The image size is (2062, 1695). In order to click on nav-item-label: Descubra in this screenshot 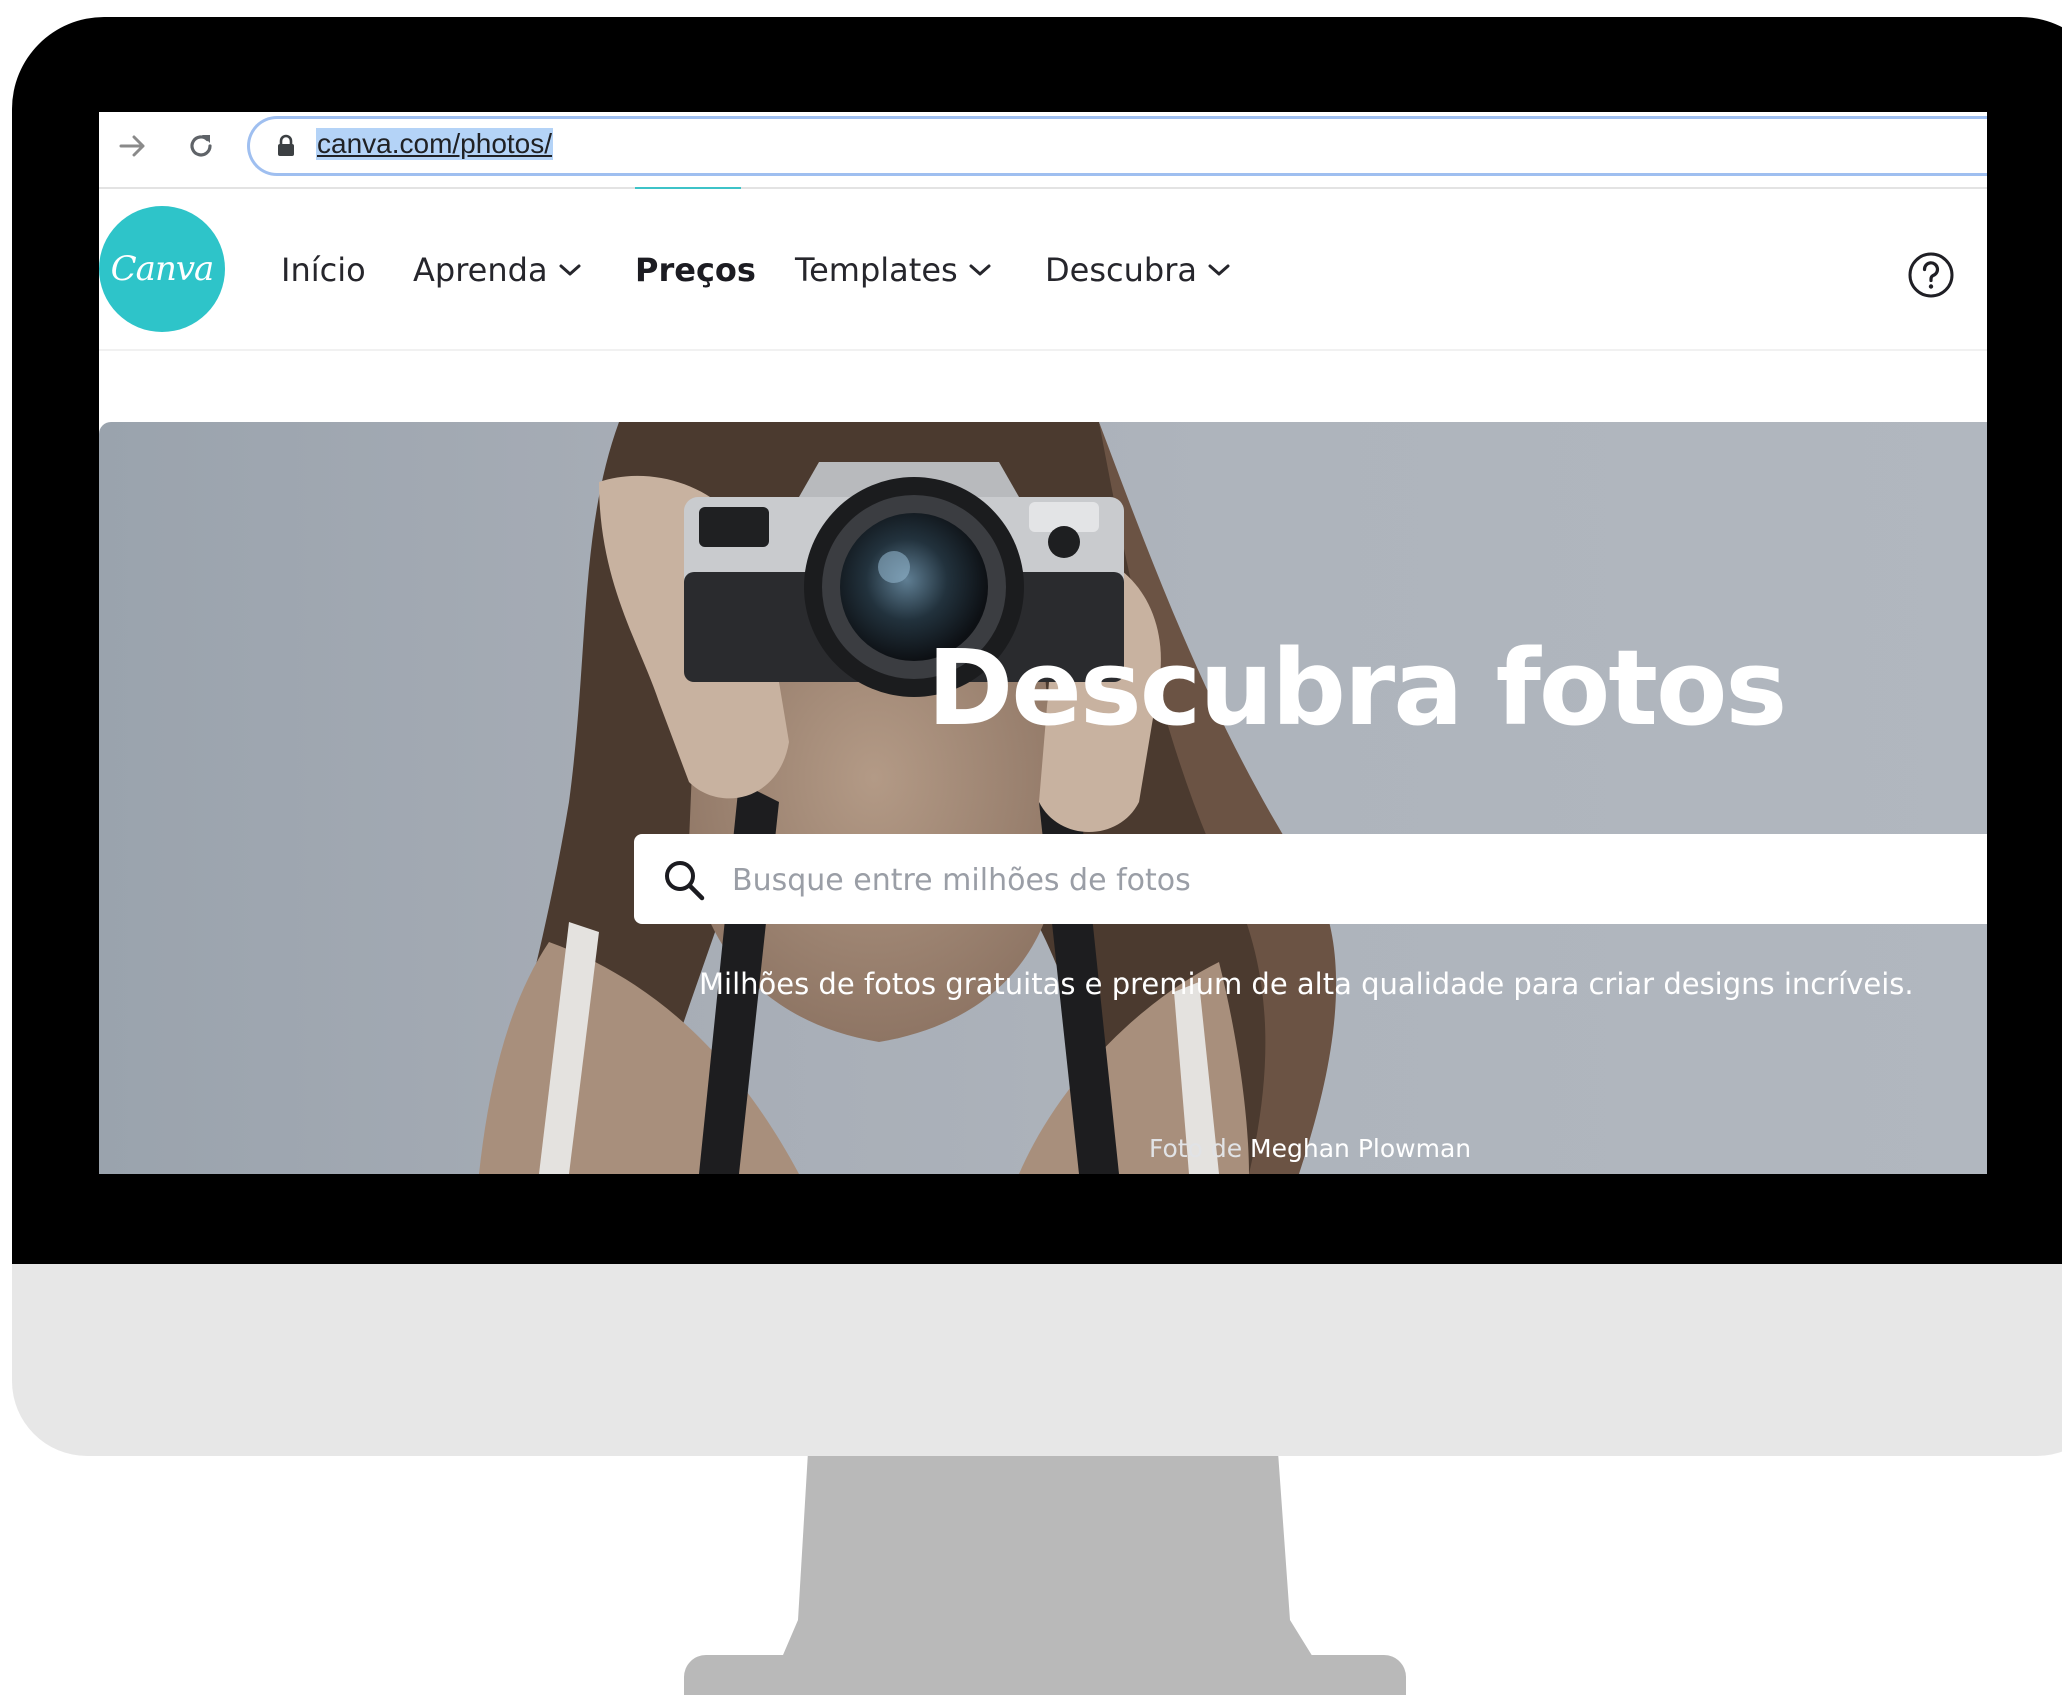, I will do `click(1121, 270)`.